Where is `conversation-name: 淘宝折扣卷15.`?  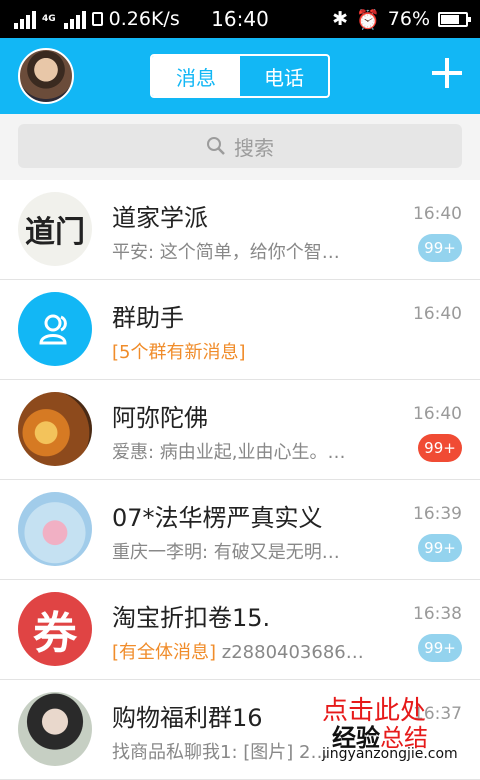
conversation-name: 淘宝折扣卷15. is located at coordinates (191, 618).